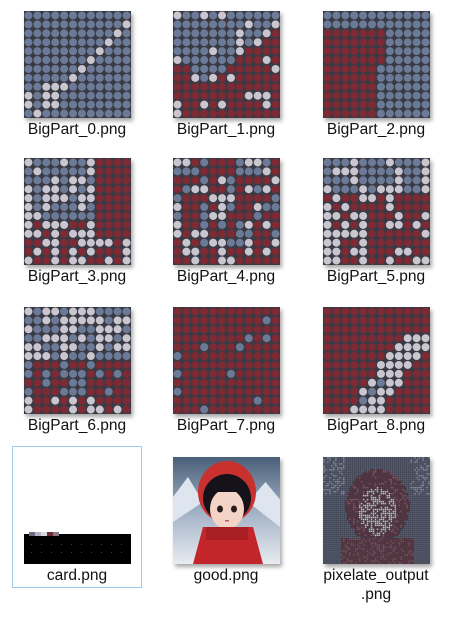  I want to click on file-name-label: BigPart_4.png, so click(226, 276).